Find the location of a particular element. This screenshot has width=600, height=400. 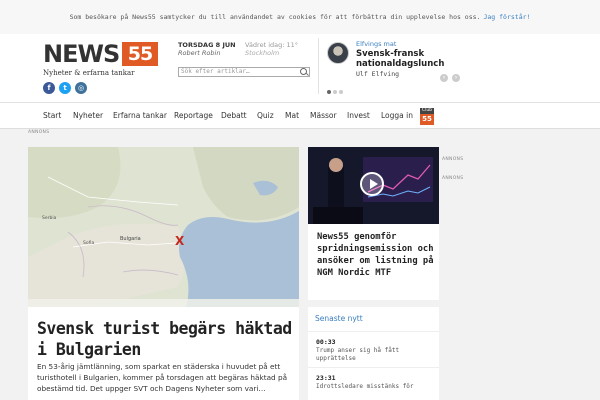

news-headline: Trump anser sig hå fått upprättelse is located at coordinates (373, 355).